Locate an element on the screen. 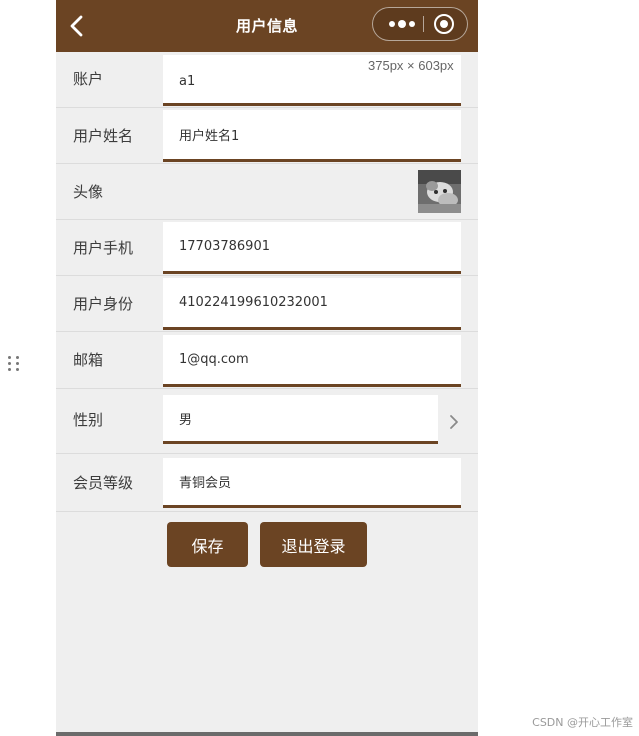  watermark: CSDN @开心工作室 is located at coordinates (582, 722).